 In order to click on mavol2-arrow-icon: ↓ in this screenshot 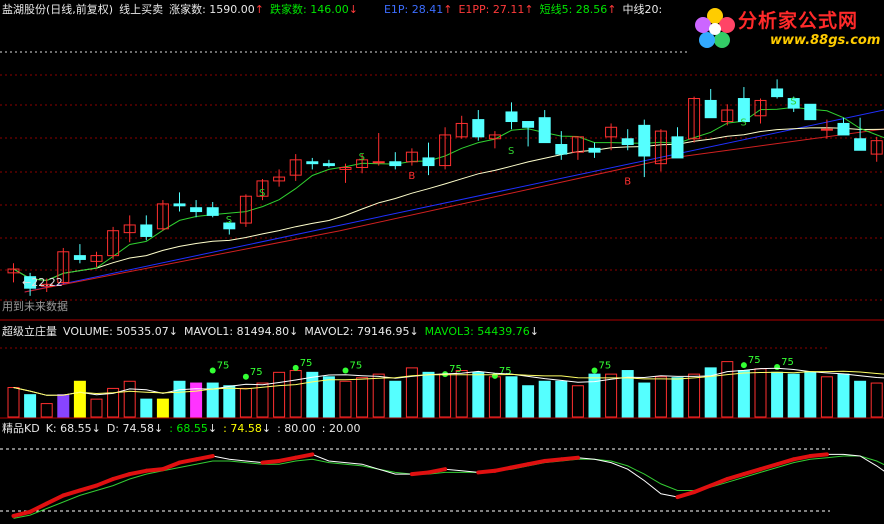, I will do `click(414, 331)`.